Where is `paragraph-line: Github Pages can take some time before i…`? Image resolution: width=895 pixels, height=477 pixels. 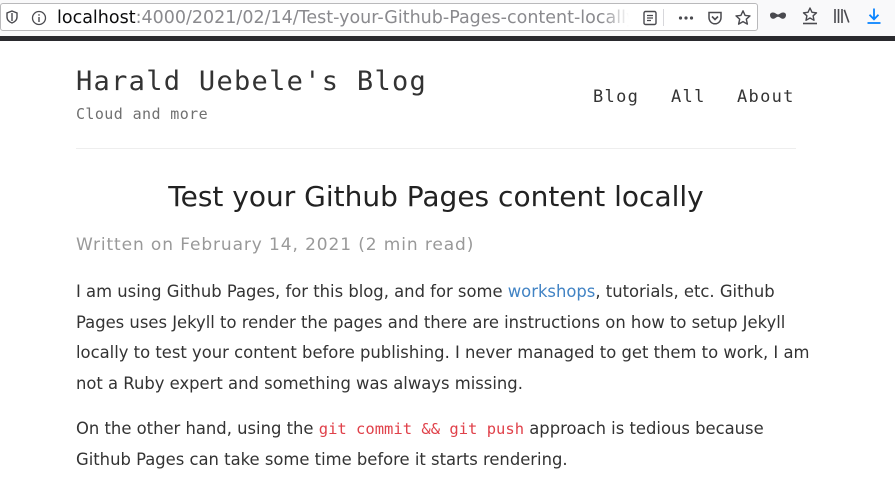 paragraph-line: Github Pages can take some time before i… is located at coordinates (322, 459).